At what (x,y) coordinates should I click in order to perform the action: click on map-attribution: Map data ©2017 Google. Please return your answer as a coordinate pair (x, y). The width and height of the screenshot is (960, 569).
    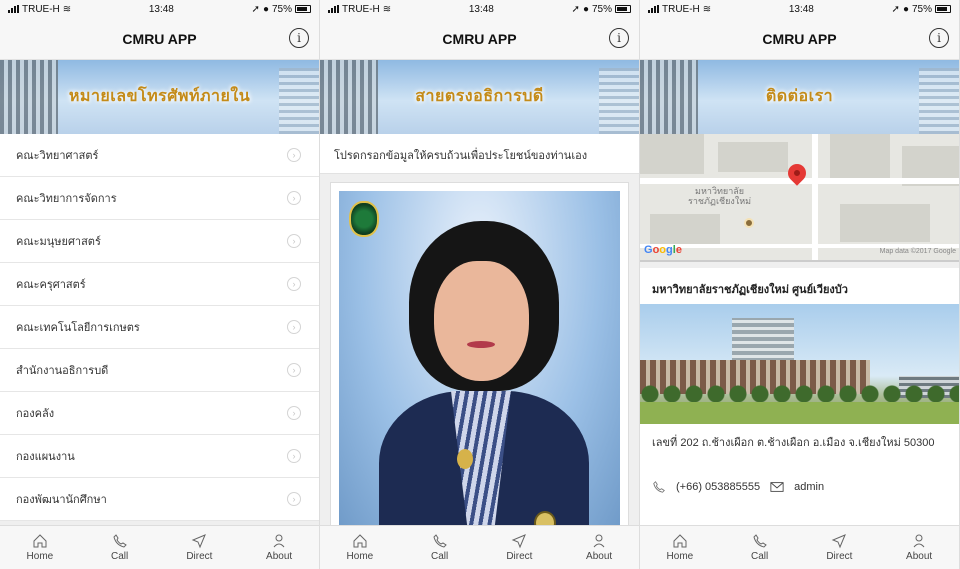
    Looking at the image, I should click on (917, 251).